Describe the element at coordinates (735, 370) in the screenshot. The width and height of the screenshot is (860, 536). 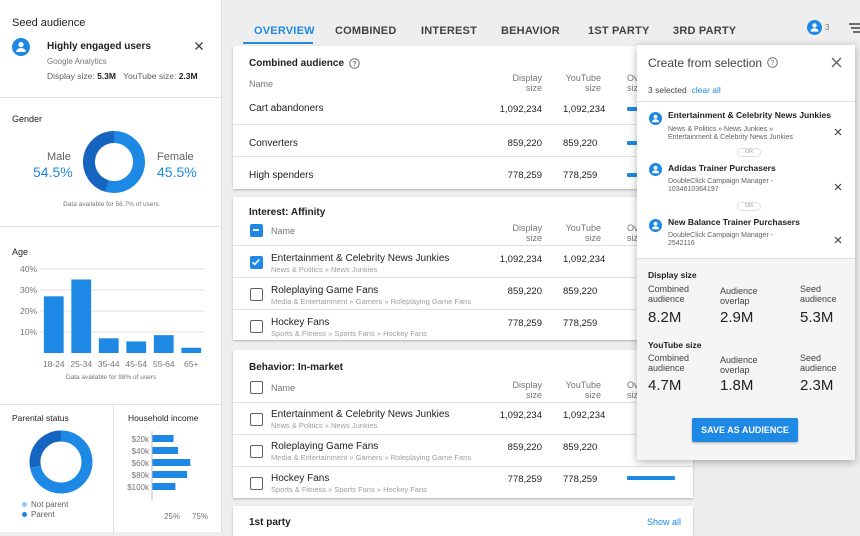
I see `overlap-label-2: overlap` at that location.